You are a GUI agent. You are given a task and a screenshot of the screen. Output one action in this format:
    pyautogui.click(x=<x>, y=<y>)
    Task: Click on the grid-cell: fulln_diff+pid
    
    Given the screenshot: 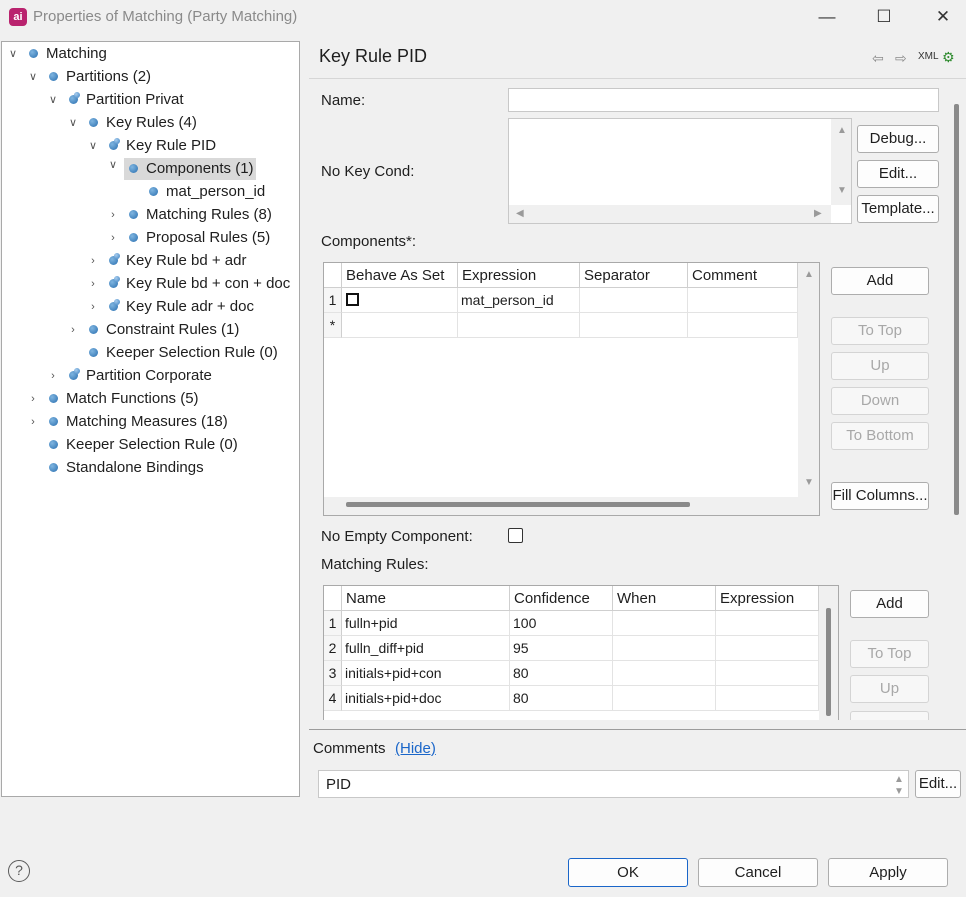 What is the action you would take?
    pyautogui.click(x=426, y=648)
    